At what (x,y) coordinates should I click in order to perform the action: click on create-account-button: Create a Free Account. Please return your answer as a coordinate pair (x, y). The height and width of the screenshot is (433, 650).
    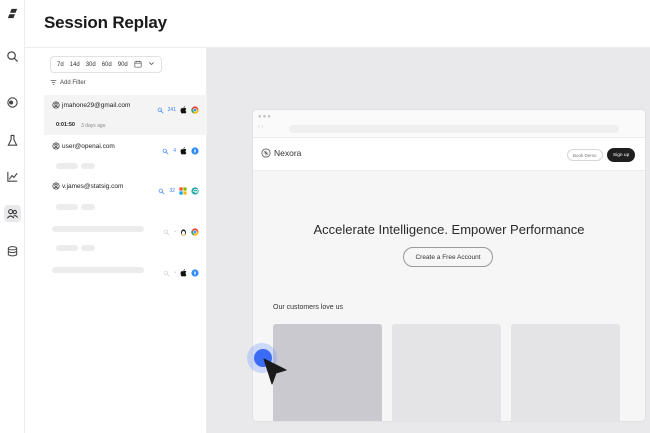
    Looking at the image, I should click on (448, 257).